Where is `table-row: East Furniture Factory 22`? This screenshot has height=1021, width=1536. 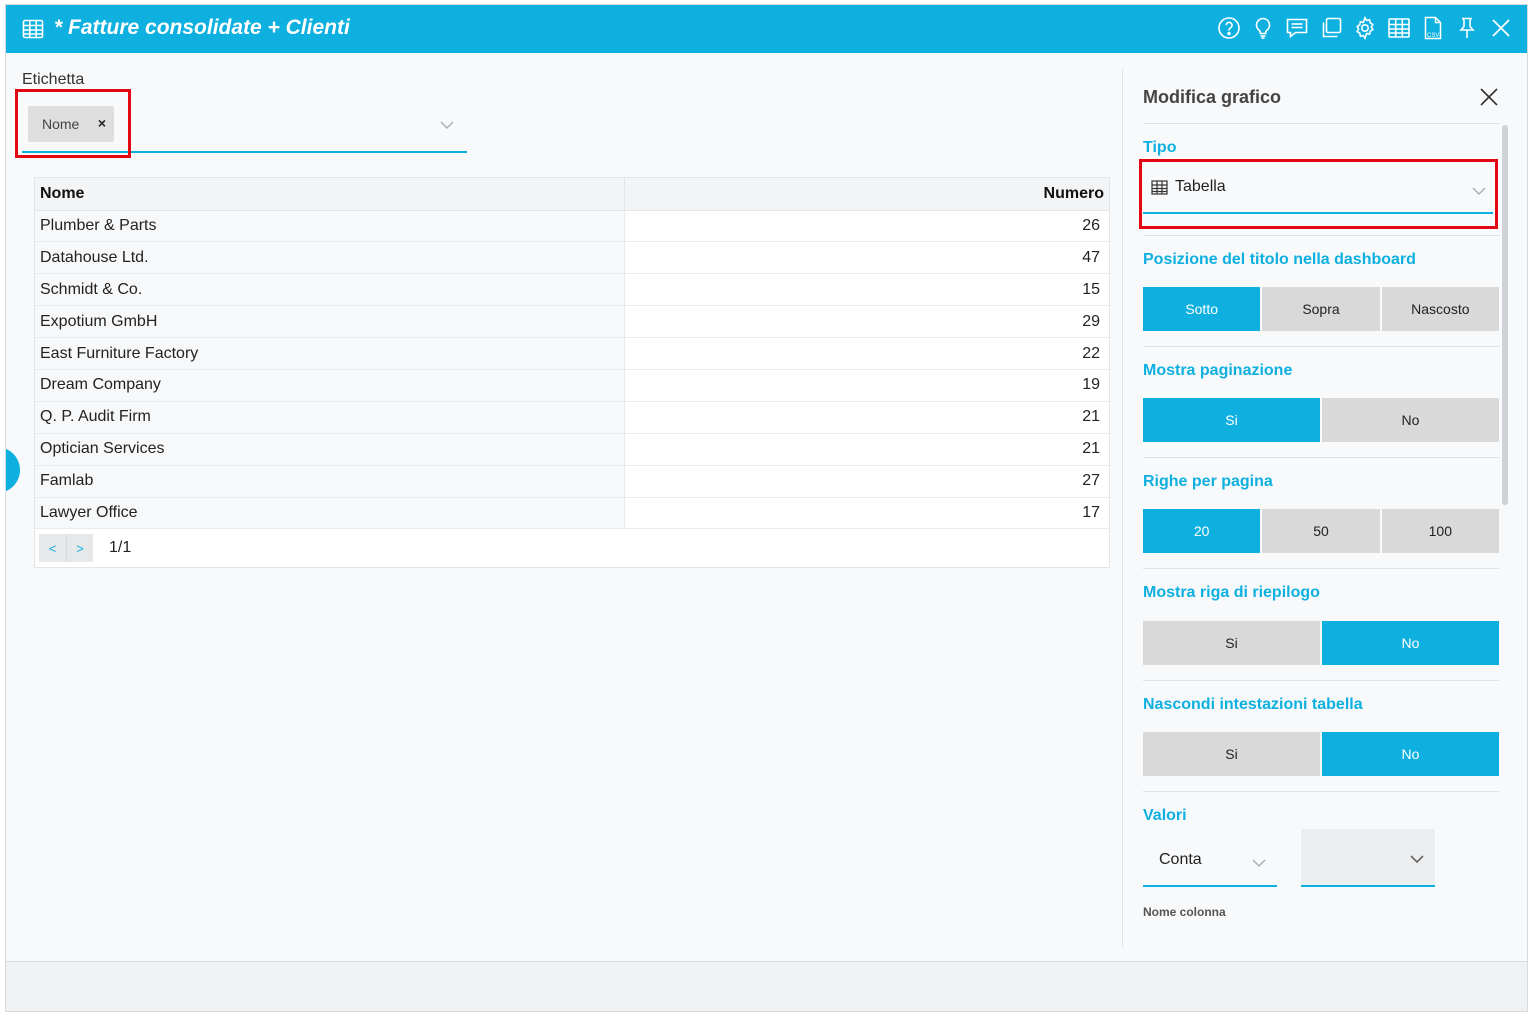
table-row: East Furniture Factory 22 is located at coordinates (572, 353).